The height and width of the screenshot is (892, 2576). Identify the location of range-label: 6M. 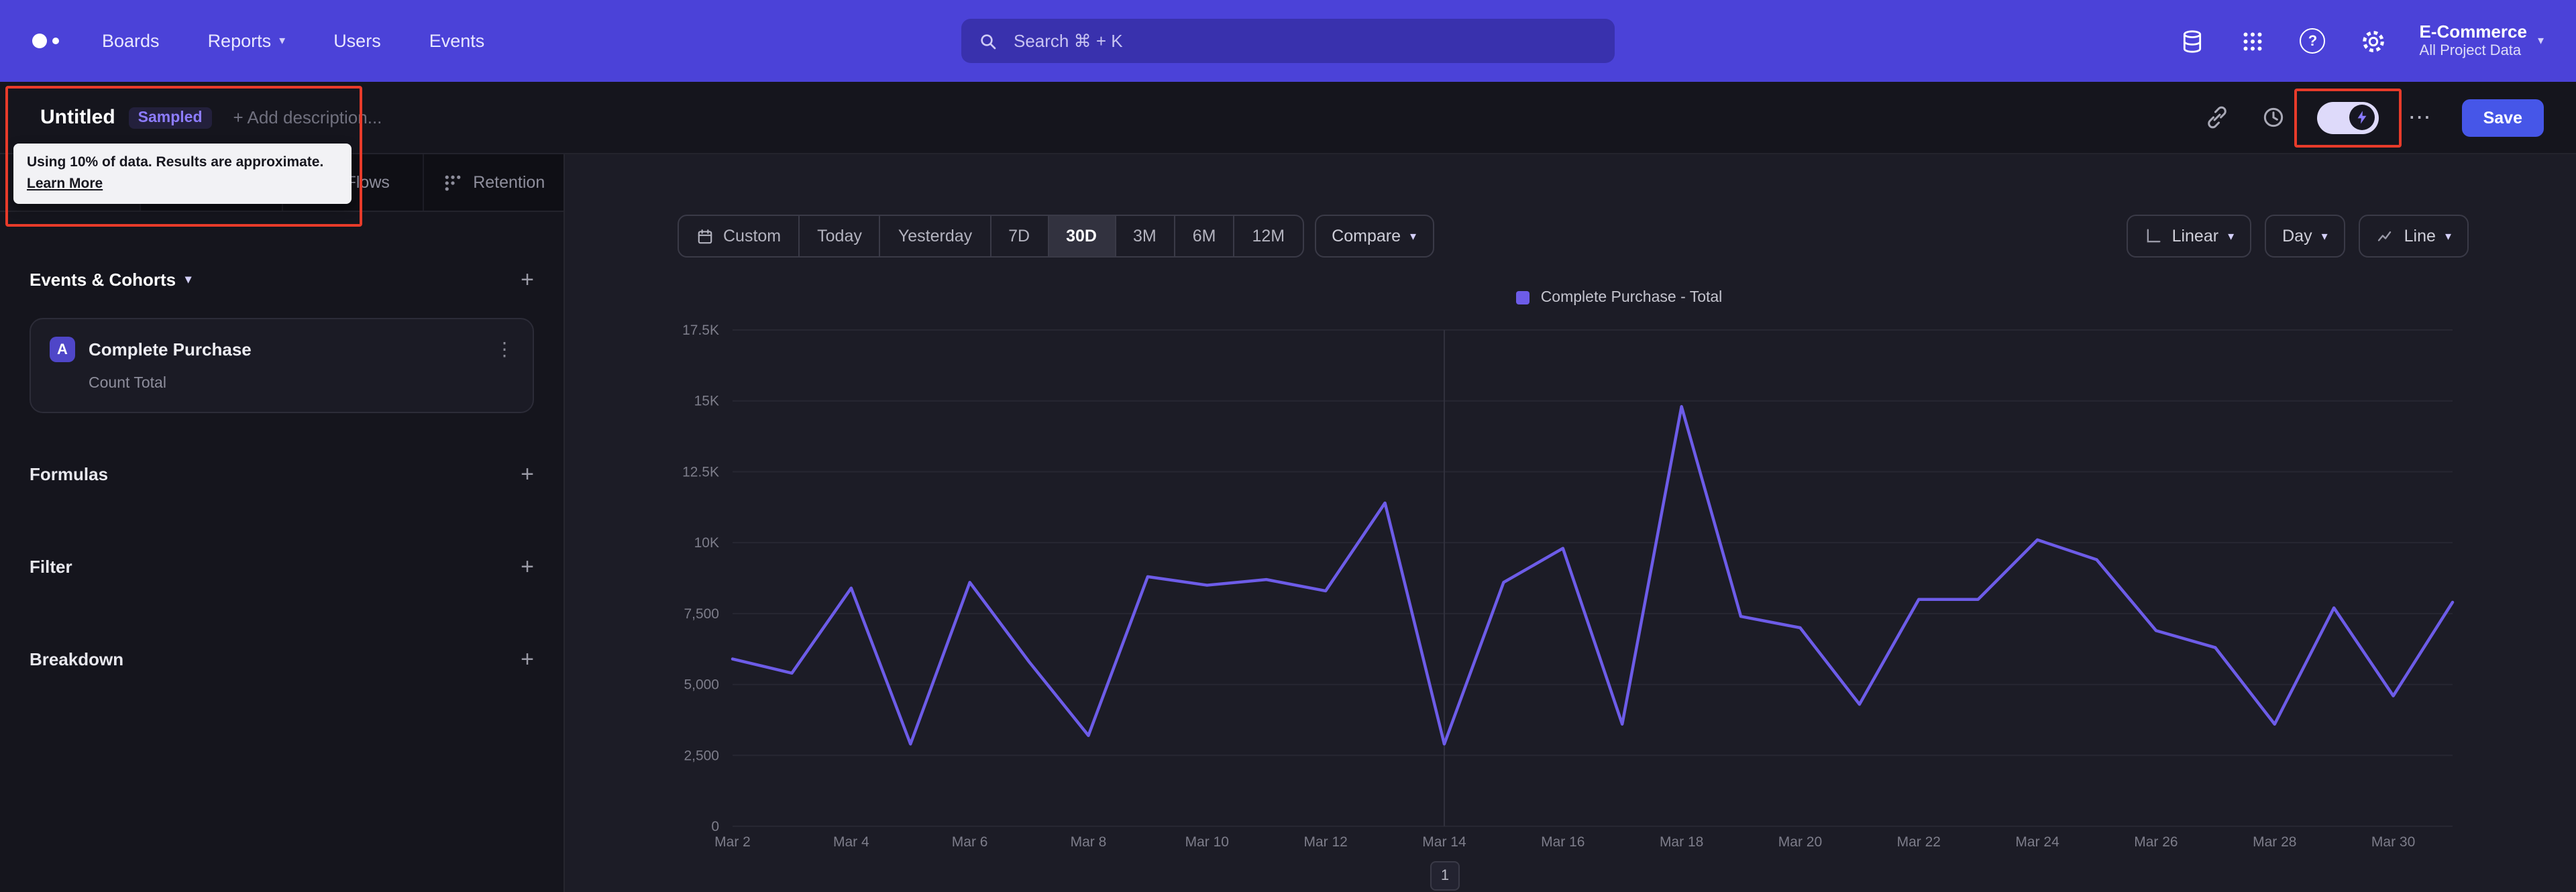
(1204, 236).